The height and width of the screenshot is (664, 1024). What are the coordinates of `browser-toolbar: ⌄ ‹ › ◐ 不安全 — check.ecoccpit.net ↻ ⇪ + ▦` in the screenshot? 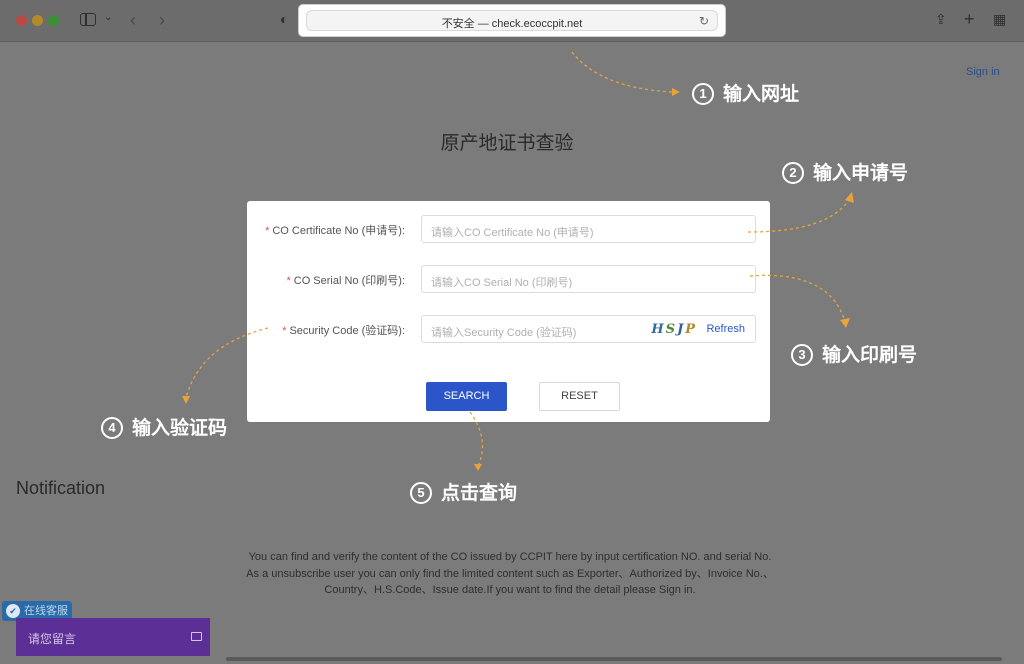 It's located at (512, 21).